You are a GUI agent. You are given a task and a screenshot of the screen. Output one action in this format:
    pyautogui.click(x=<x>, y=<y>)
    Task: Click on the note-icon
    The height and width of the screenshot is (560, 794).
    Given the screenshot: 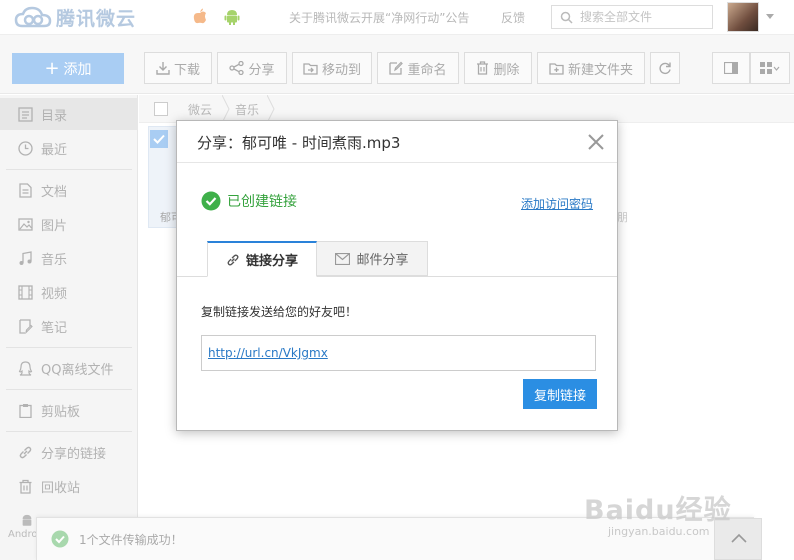 What is the action you would take?
    pyautogui.click(x=26, y=326)
    